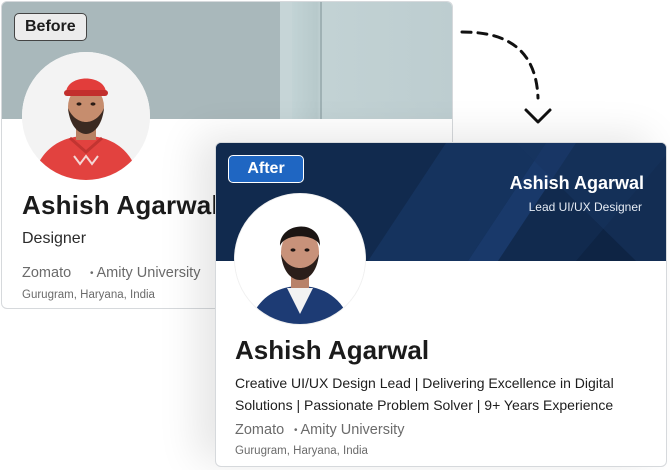  Describe the element at coordinates (585, 207) in the screenshot. I see `banner-title: Lead UI/UX Designer` at that location.